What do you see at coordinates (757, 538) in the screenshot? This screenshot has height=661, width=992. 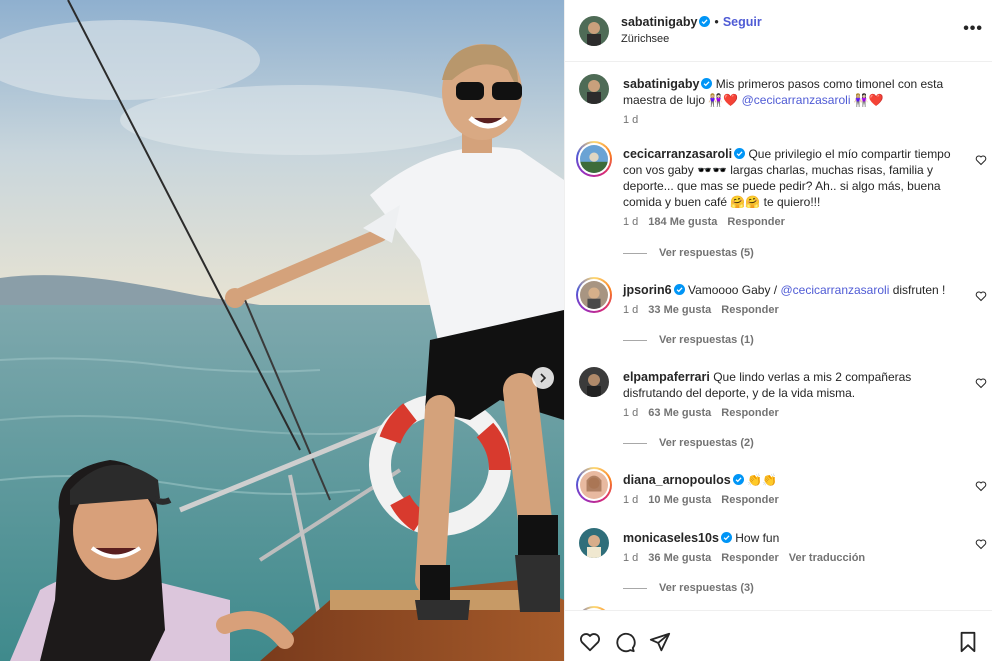 I see `comment-body: How fun` at bounding box center [757, 538].